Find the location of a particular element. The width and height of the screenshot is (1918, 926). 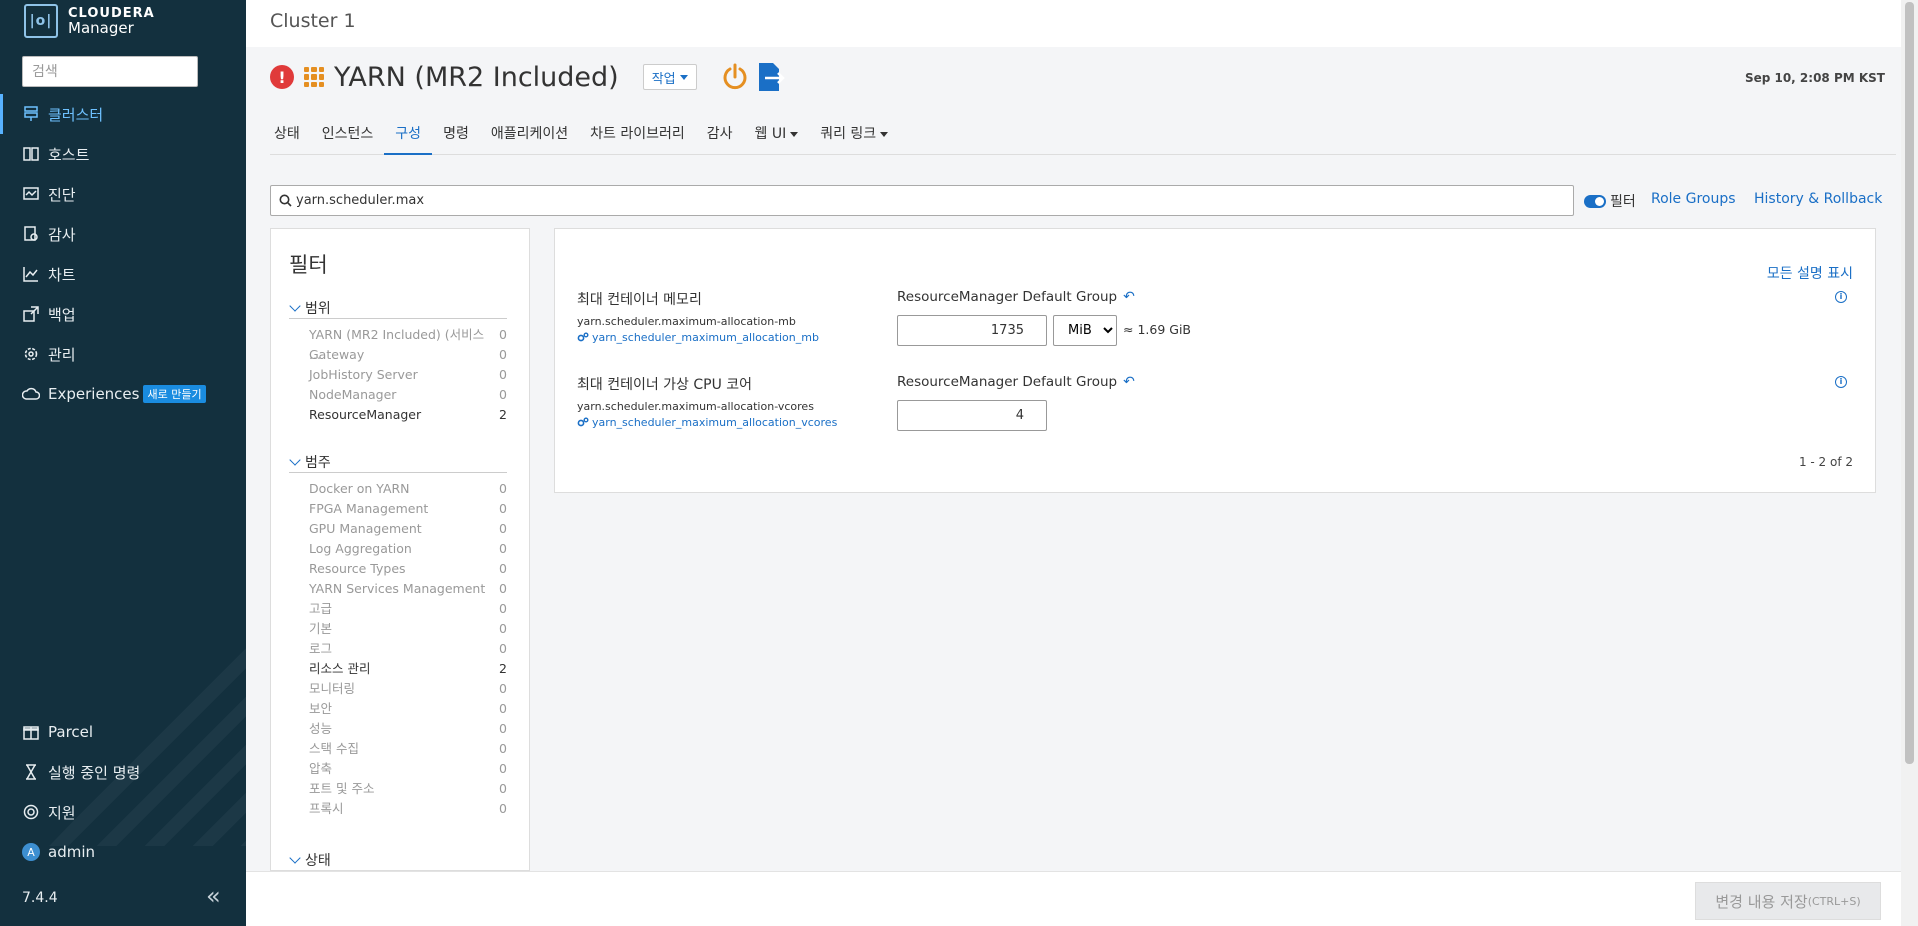

tab-instances: 인스턴스 is located at coordinates (348, 134).